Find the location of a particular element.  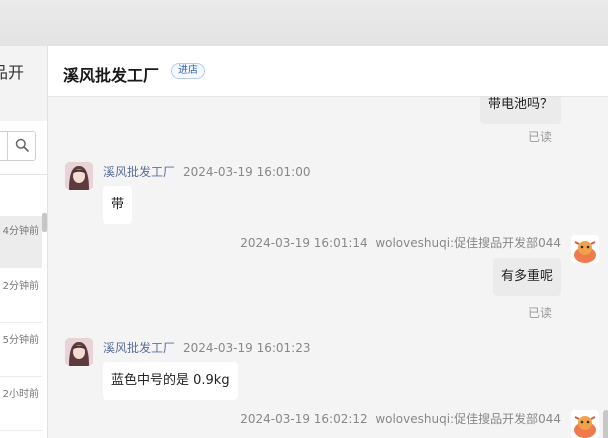

enter-shop-button: 进店 is located at coordinates (188, 71).